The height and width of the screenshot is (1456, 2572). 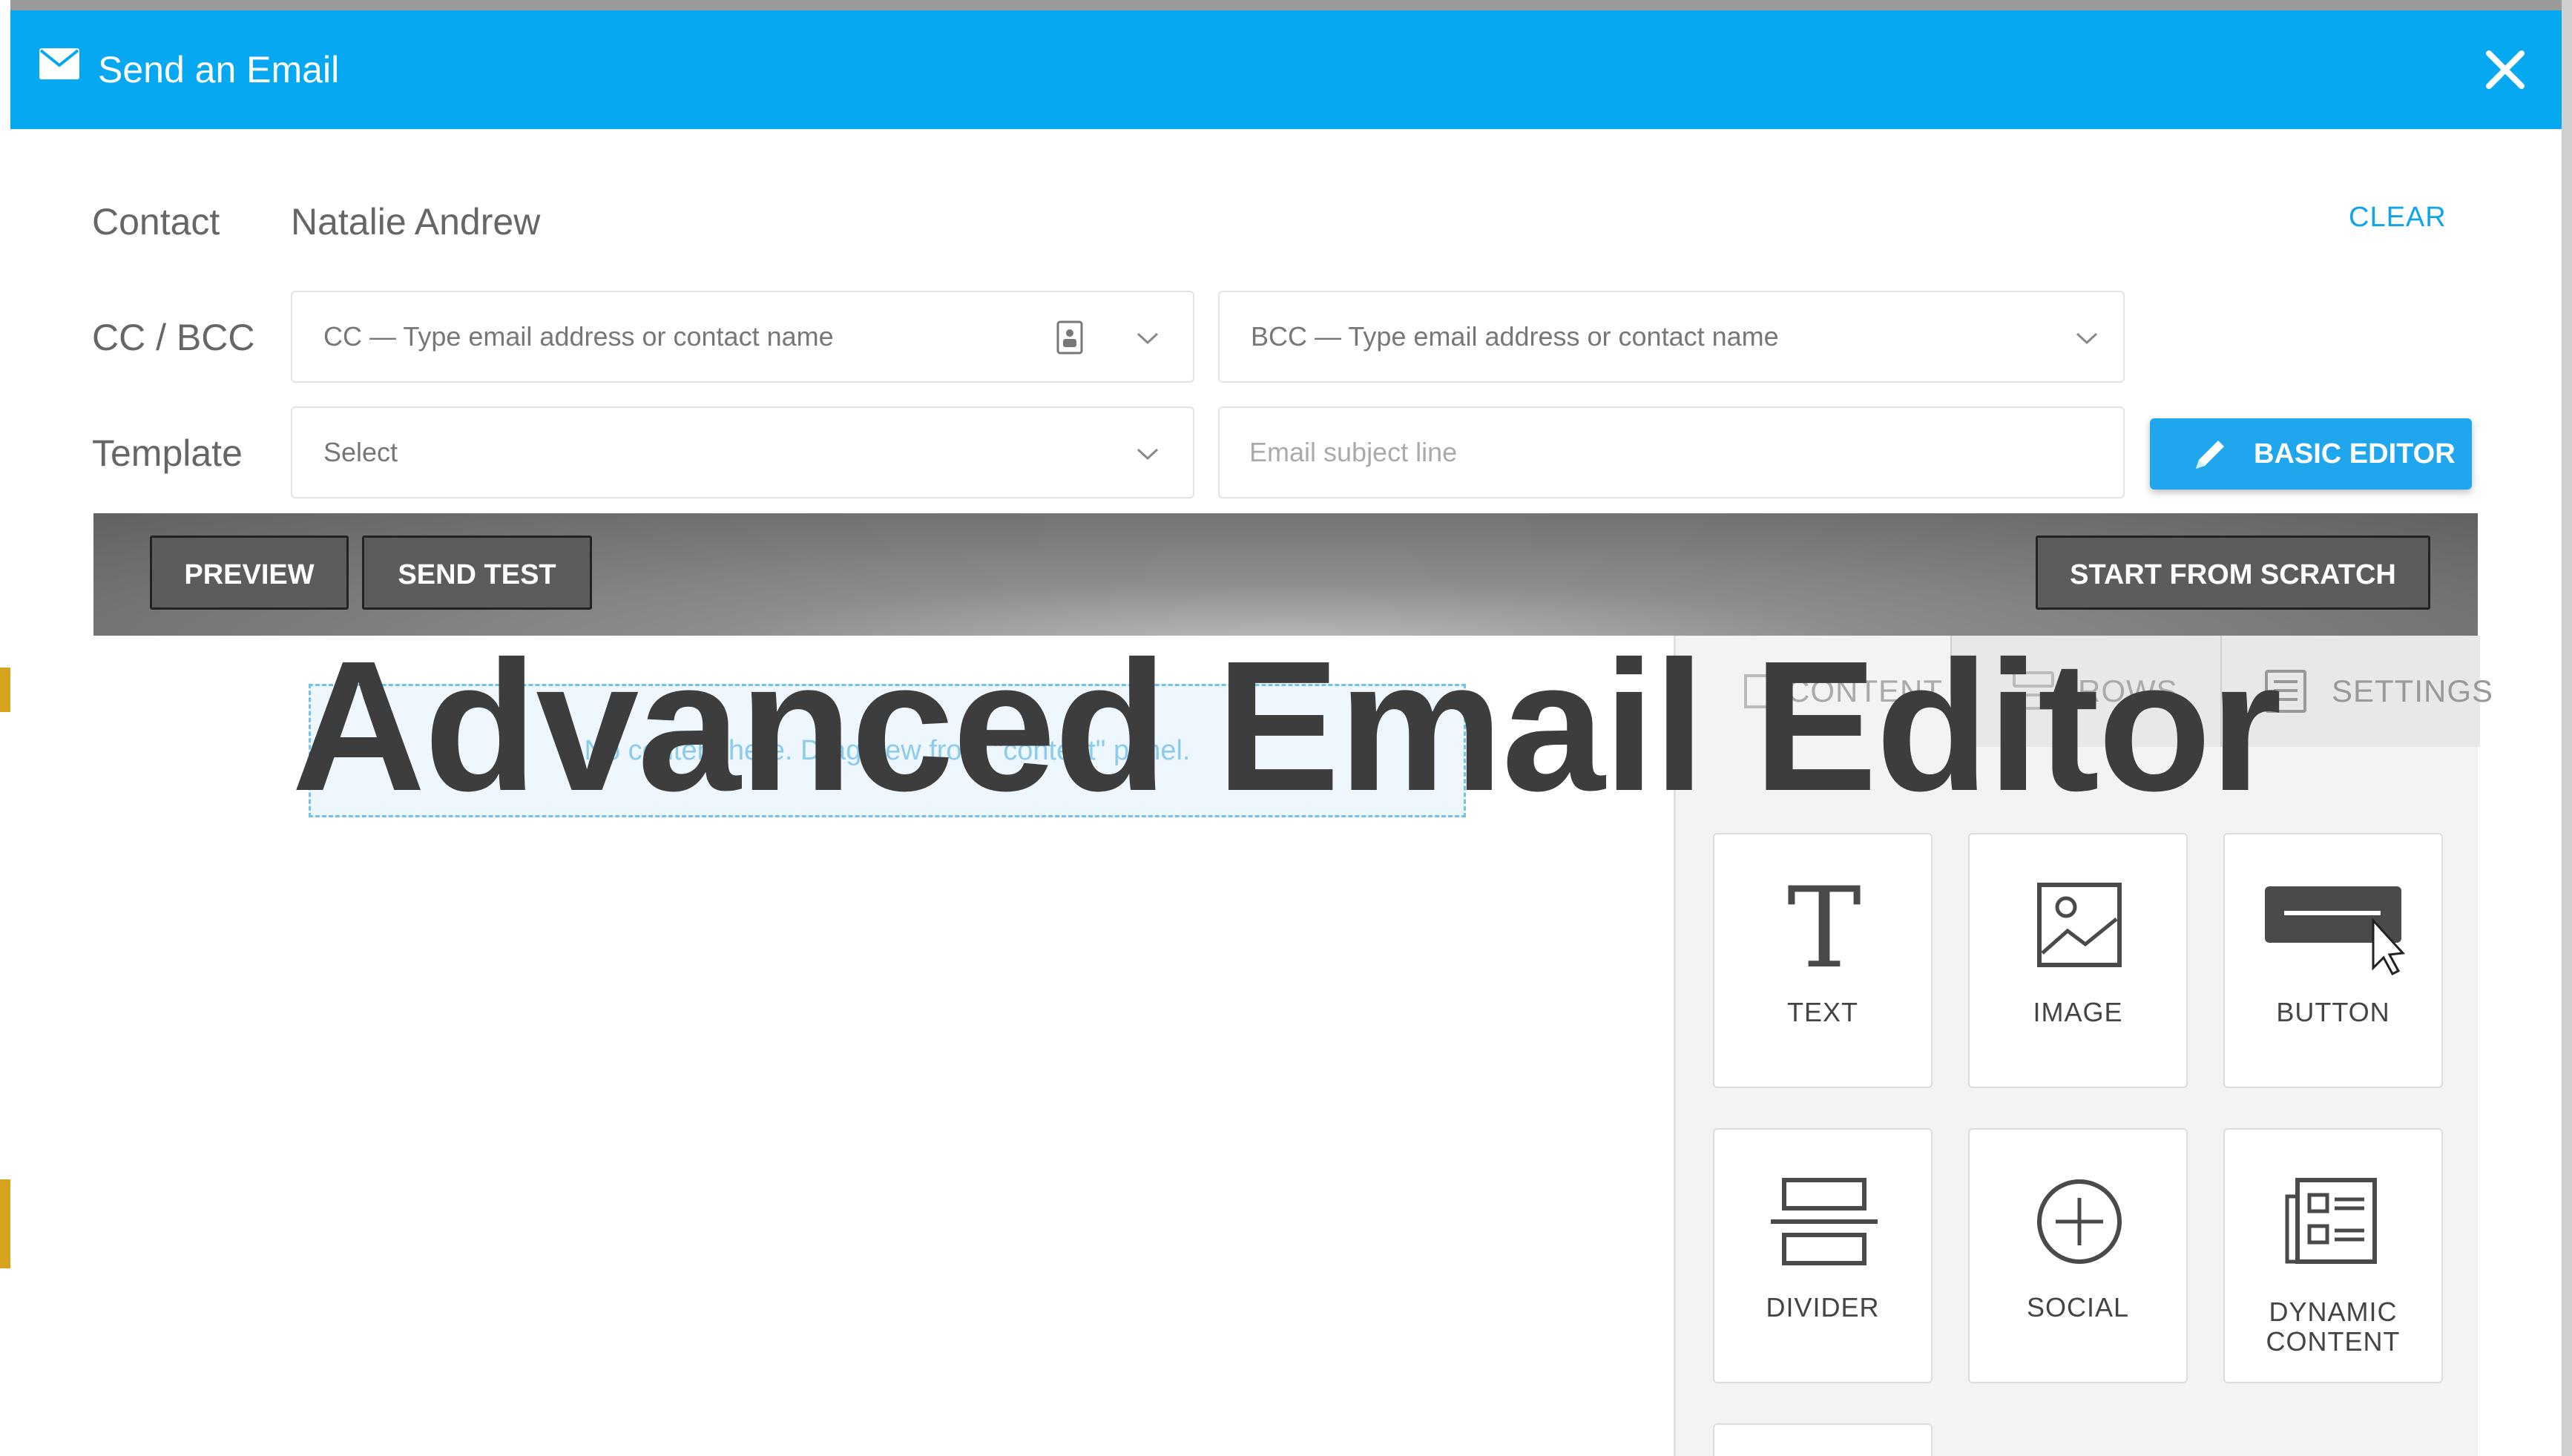 I want to click on block-dynamic-content: DYNAMIC CONTENT, so click(x=2333, y=1255).